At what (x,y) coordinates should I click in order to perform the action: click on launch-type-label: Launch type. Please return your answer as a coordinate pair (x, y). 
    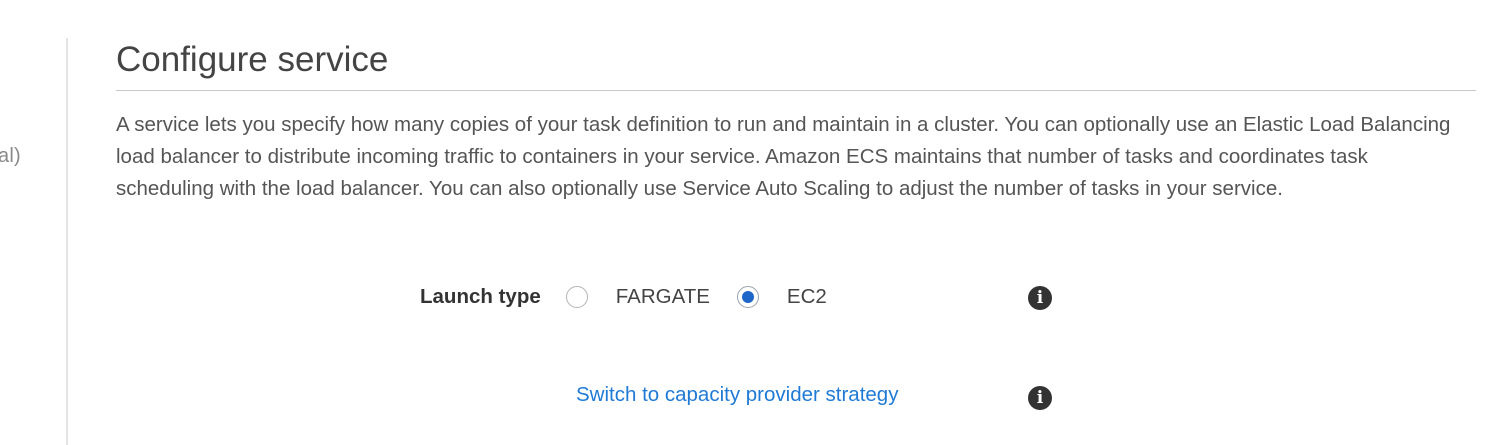
    Looking at the image, I should click on (480, 296).